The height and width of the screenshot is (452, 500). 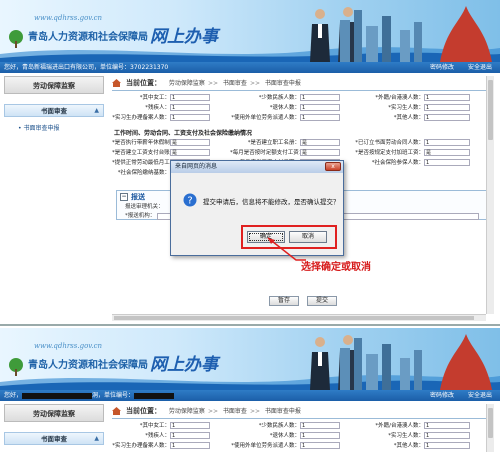 I want to click on review-authority-label: 报送审理机关：, so click(x=144, y=207).